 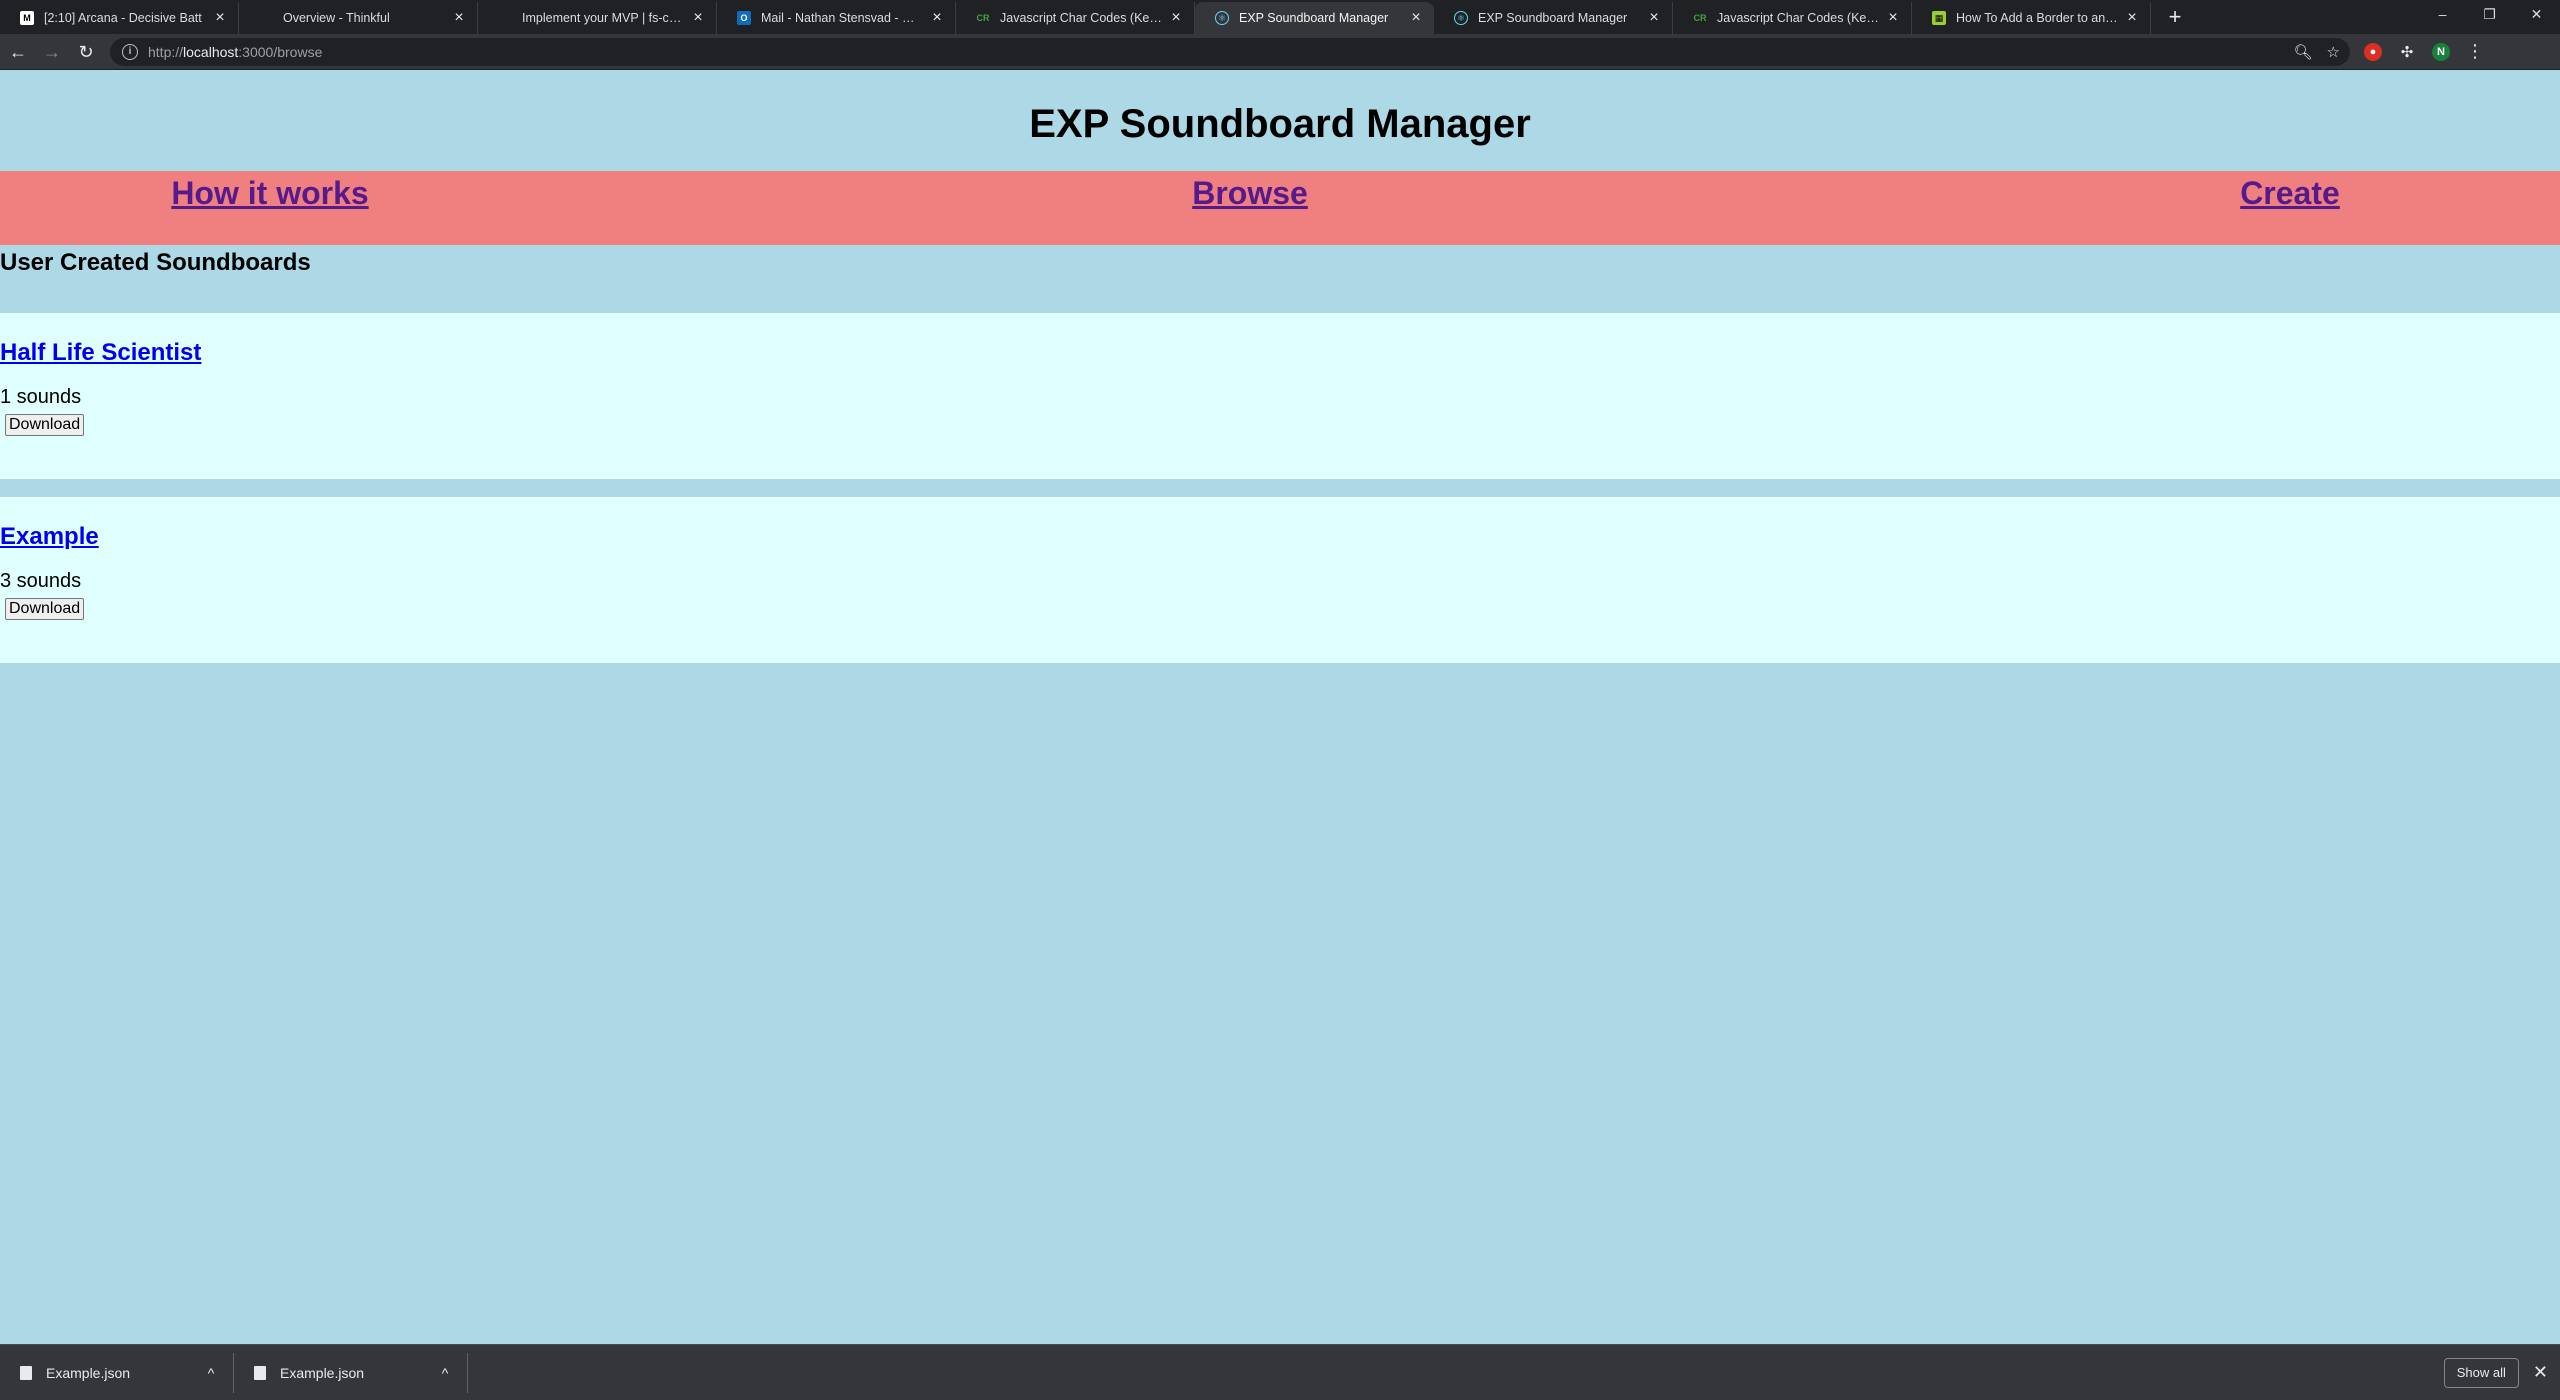 What do you see at coordinates (842, 18) in the screenshot?
I see `tab-title: Mail - Nathan Stensvad - Outlo` at bounding box center [842, 18].